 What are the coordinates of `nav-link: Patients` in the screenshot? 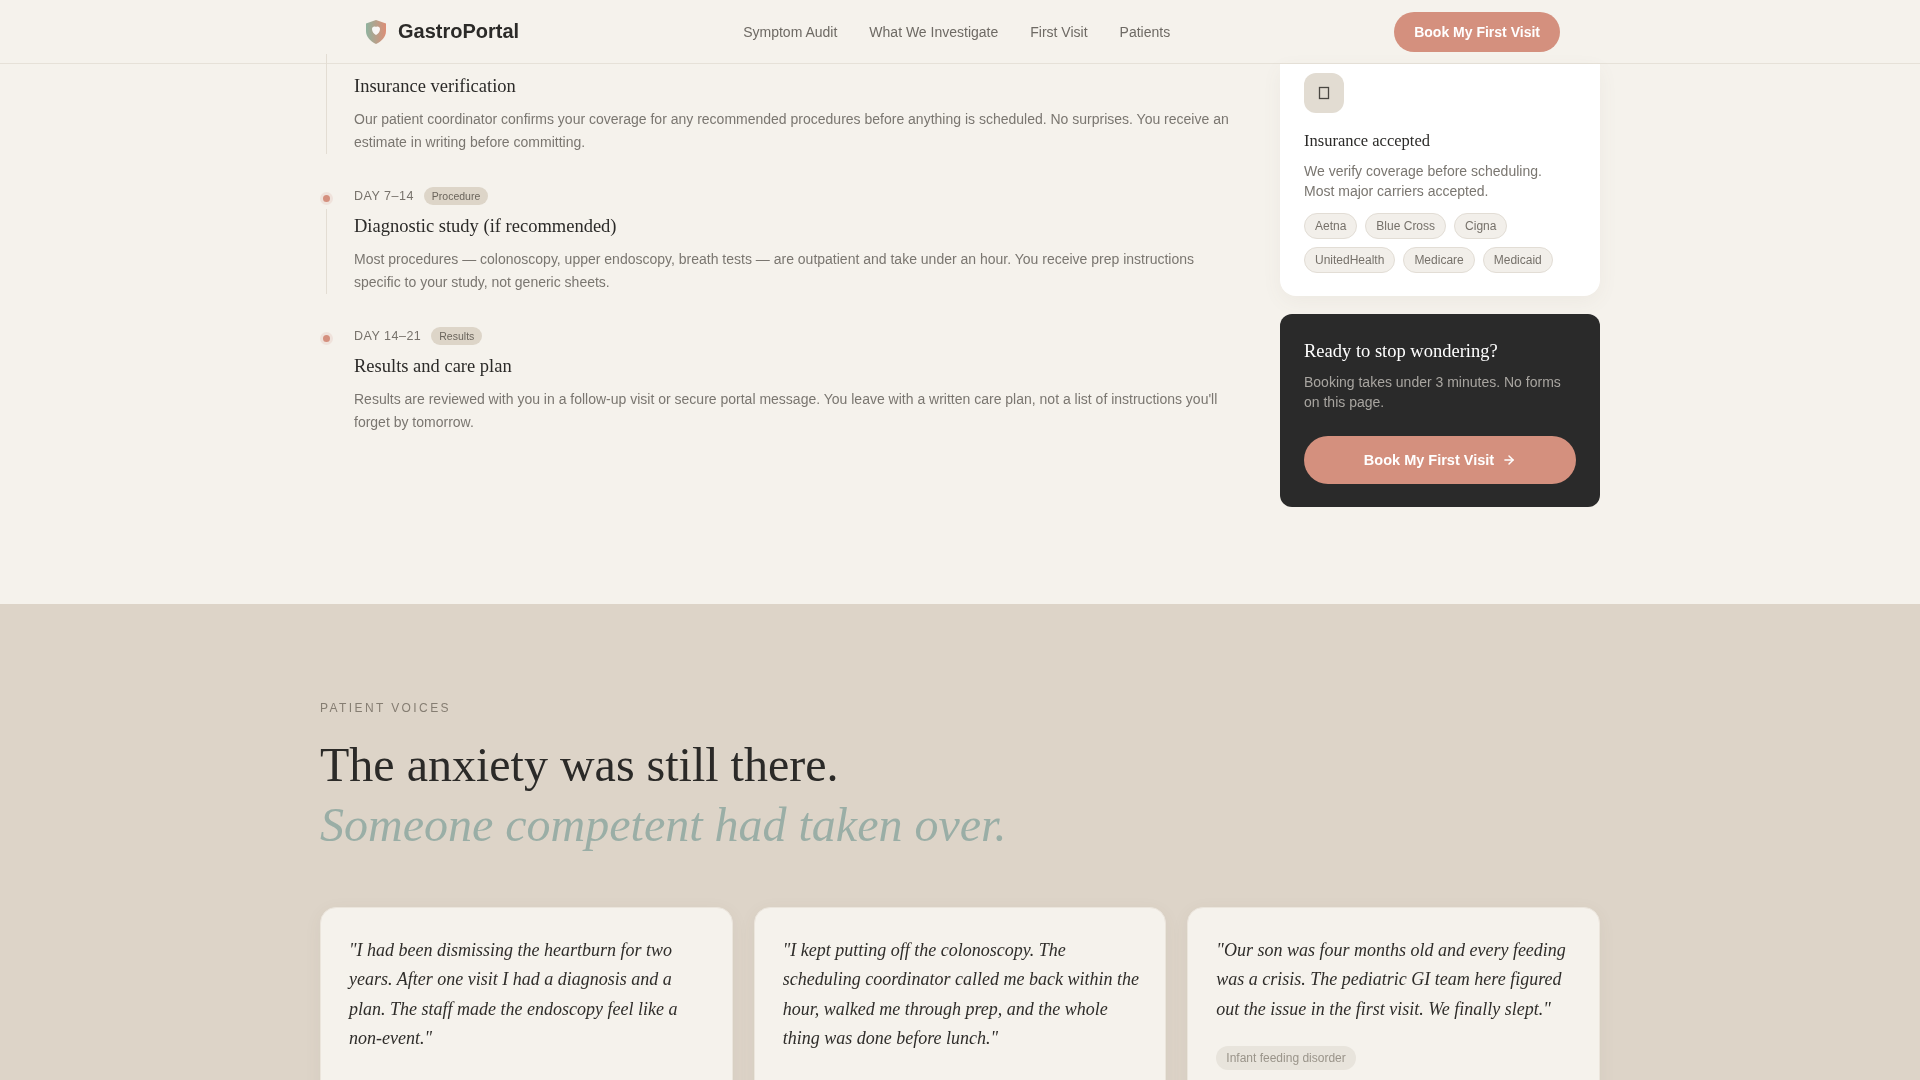 It's located at (1145, 31).